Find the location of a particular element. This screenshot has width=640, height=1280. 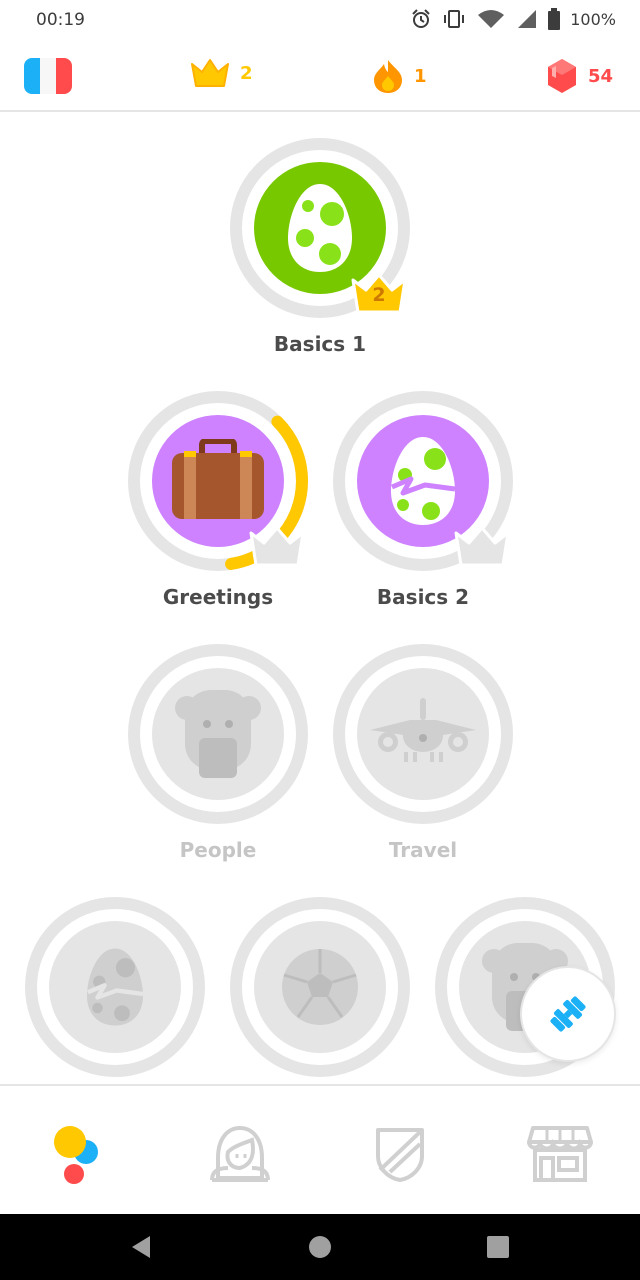

flame-icon is located at coordinates (388, 76).